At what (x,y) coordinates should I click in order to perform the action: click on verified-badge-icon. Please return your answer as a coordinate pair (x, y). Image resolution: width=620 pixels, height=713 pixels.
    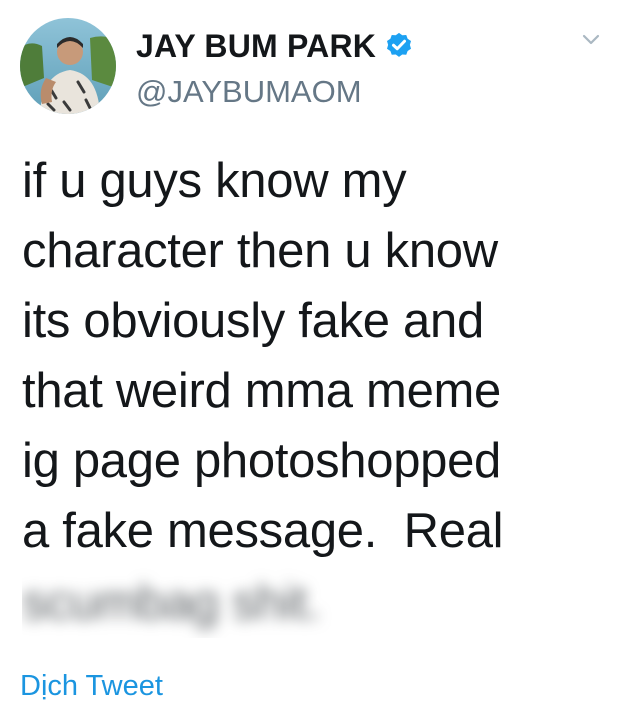
    Looking at the image, I should click on (399, 46).